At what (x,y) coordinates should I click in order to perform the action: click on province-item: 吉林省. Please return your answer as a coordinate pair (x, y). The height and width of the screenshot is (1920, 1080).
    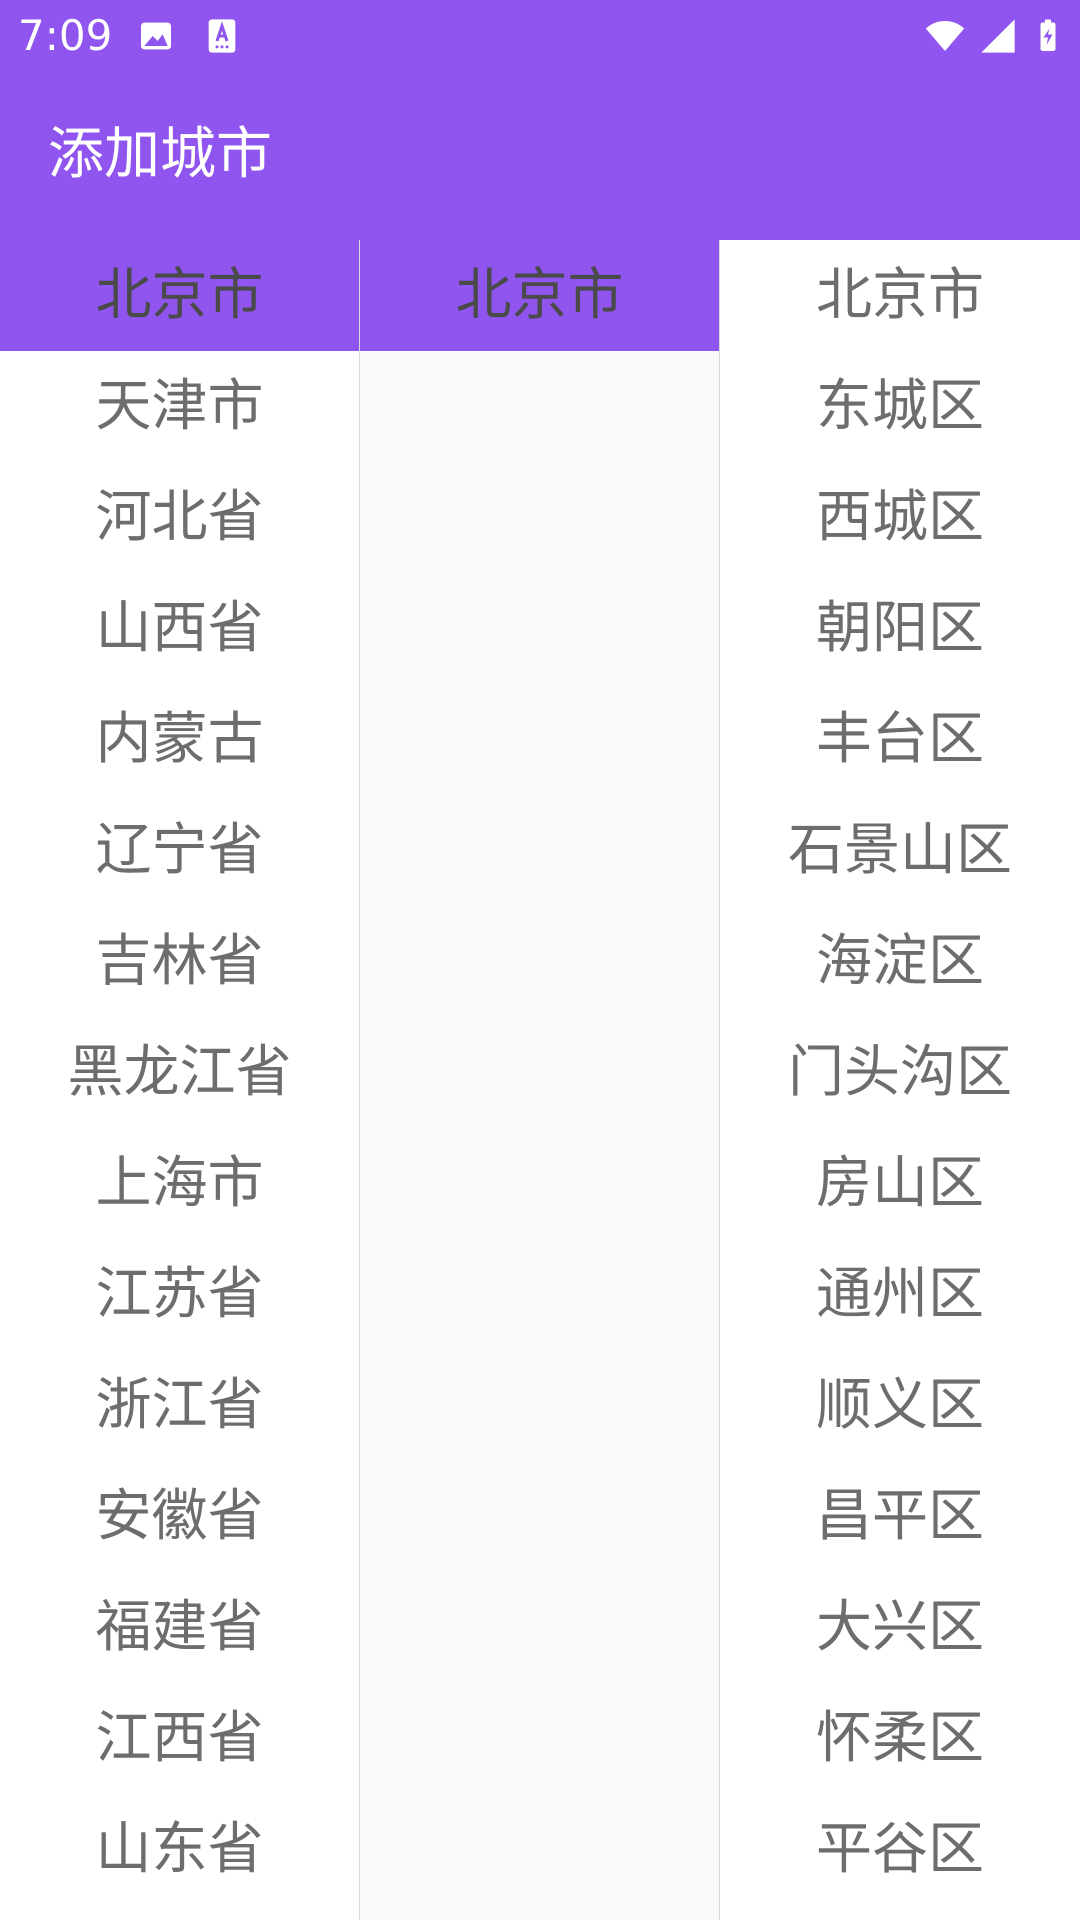
    Looking at the image, I should click on (179, 961).